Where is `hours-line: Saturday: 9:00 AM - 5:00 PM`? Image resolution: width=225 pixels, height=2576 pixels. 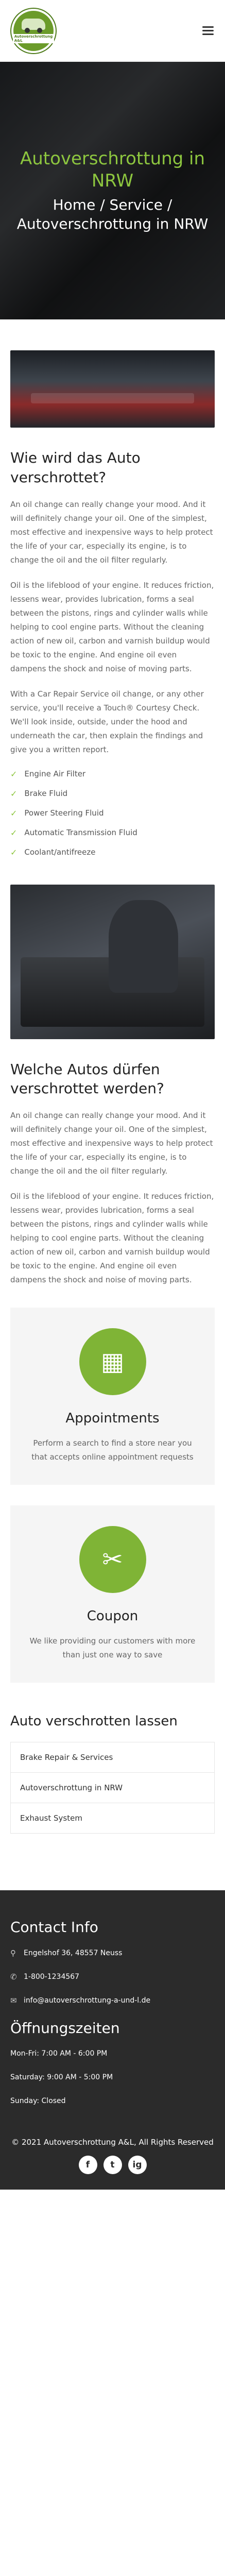 hours-line: Saturday: 9:00 AM - 5:00 PM is located at coordinates (62, 2077).